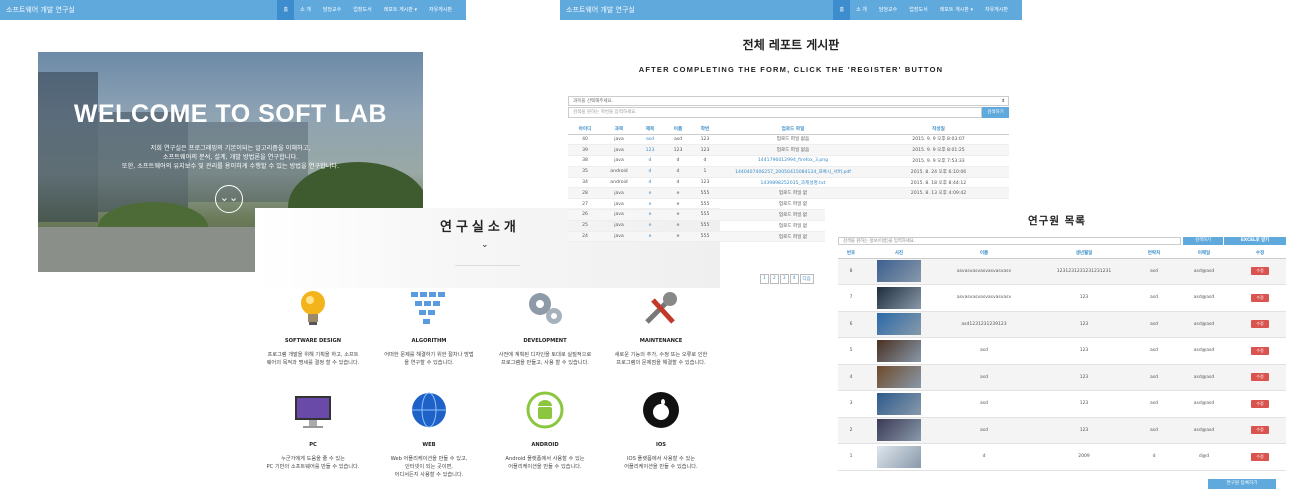 This screenshot has height=497, width=1289. What do you see at coordinates (705, 161) in the screenshot?
I see `cell-student-id: d` at bounding box center [705, 161].